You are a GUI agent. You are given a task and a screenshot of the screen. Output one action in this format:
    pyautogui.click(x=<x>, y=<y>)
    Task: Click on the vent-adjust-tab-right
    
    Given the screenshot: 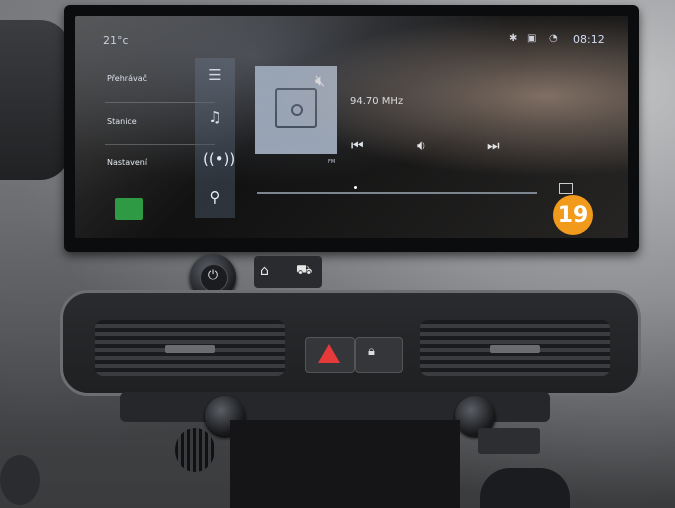 What is the action you would take?
    pyautogui.click(x=515, y=349)
    